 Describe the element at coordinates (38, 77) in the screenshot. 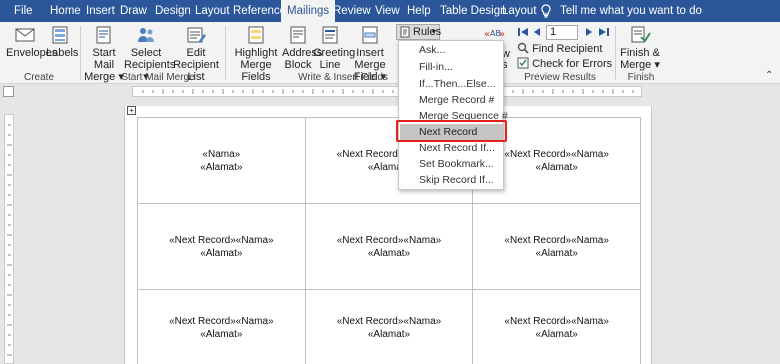

I see `group-label-create: Create` at that location.